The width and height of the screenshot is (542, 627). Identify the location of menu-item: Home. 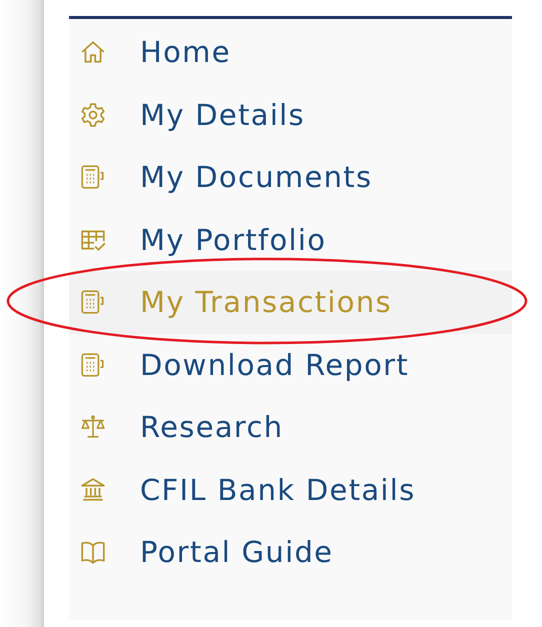
(290, 52).